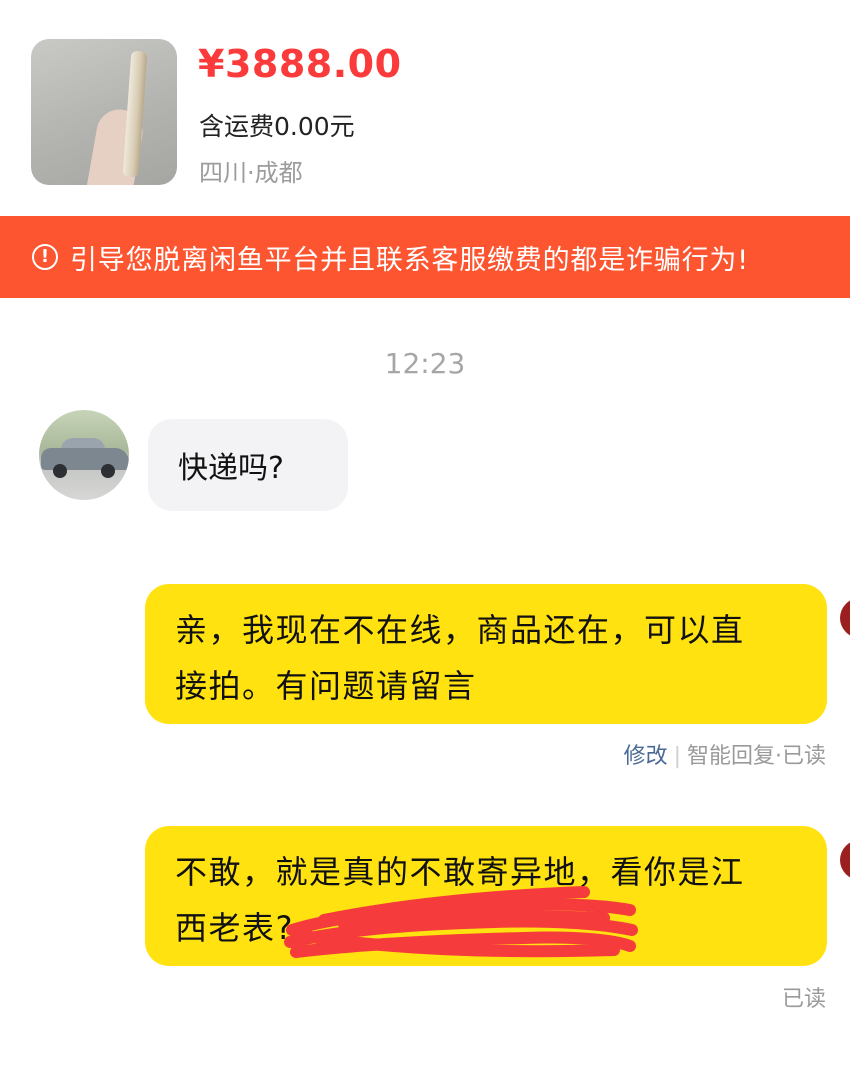 The width and height of the screenshot is (850, 1067). Describe the element at coordinates (409, 260) in the screenshot. I see `fraud-warning-text: 引导您脱离闲鱼平台并且联系客服缴费的都是诈骗行为!` at that location.